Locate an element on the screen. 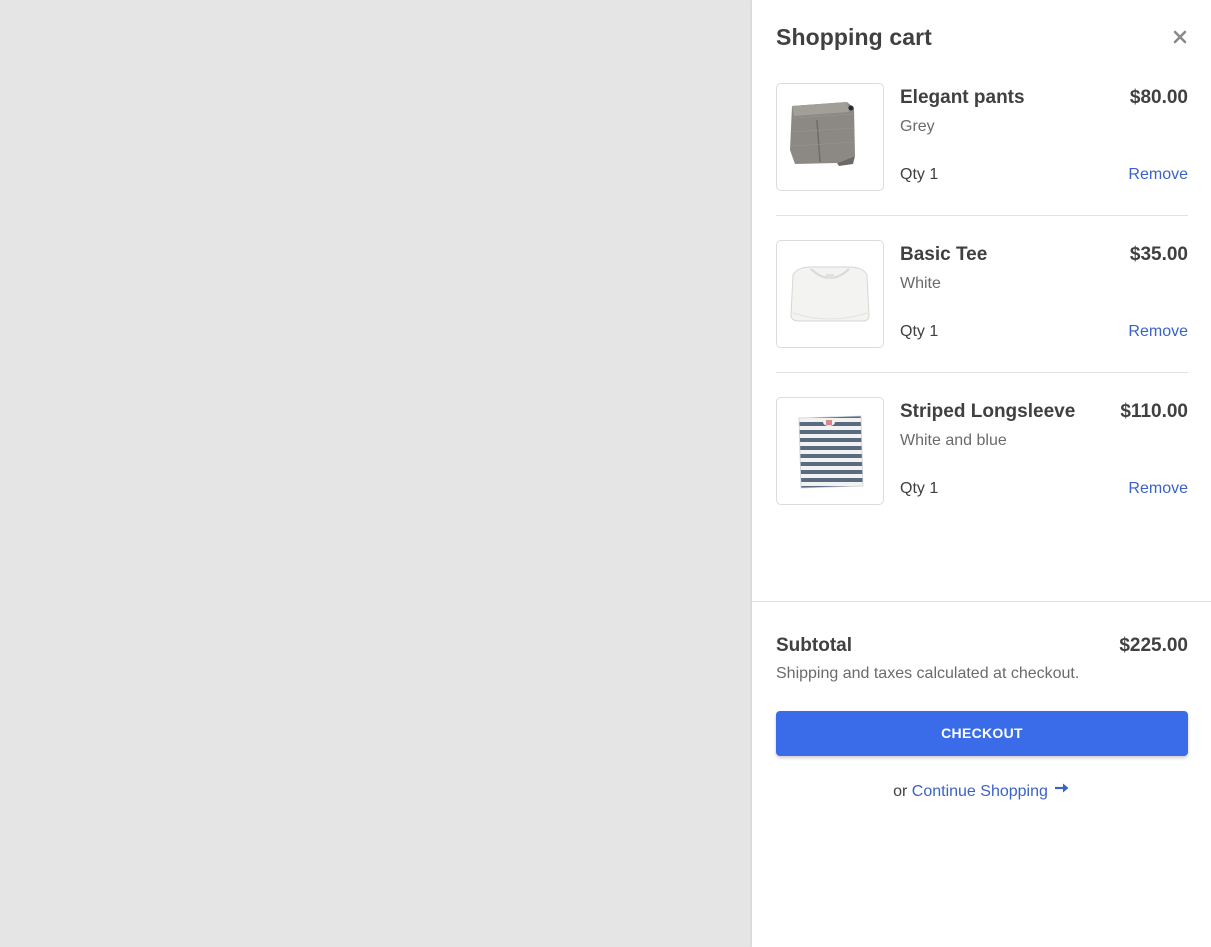 This screenshot has width=1211, height=947. close-button is located at coordinates (1180, 37).